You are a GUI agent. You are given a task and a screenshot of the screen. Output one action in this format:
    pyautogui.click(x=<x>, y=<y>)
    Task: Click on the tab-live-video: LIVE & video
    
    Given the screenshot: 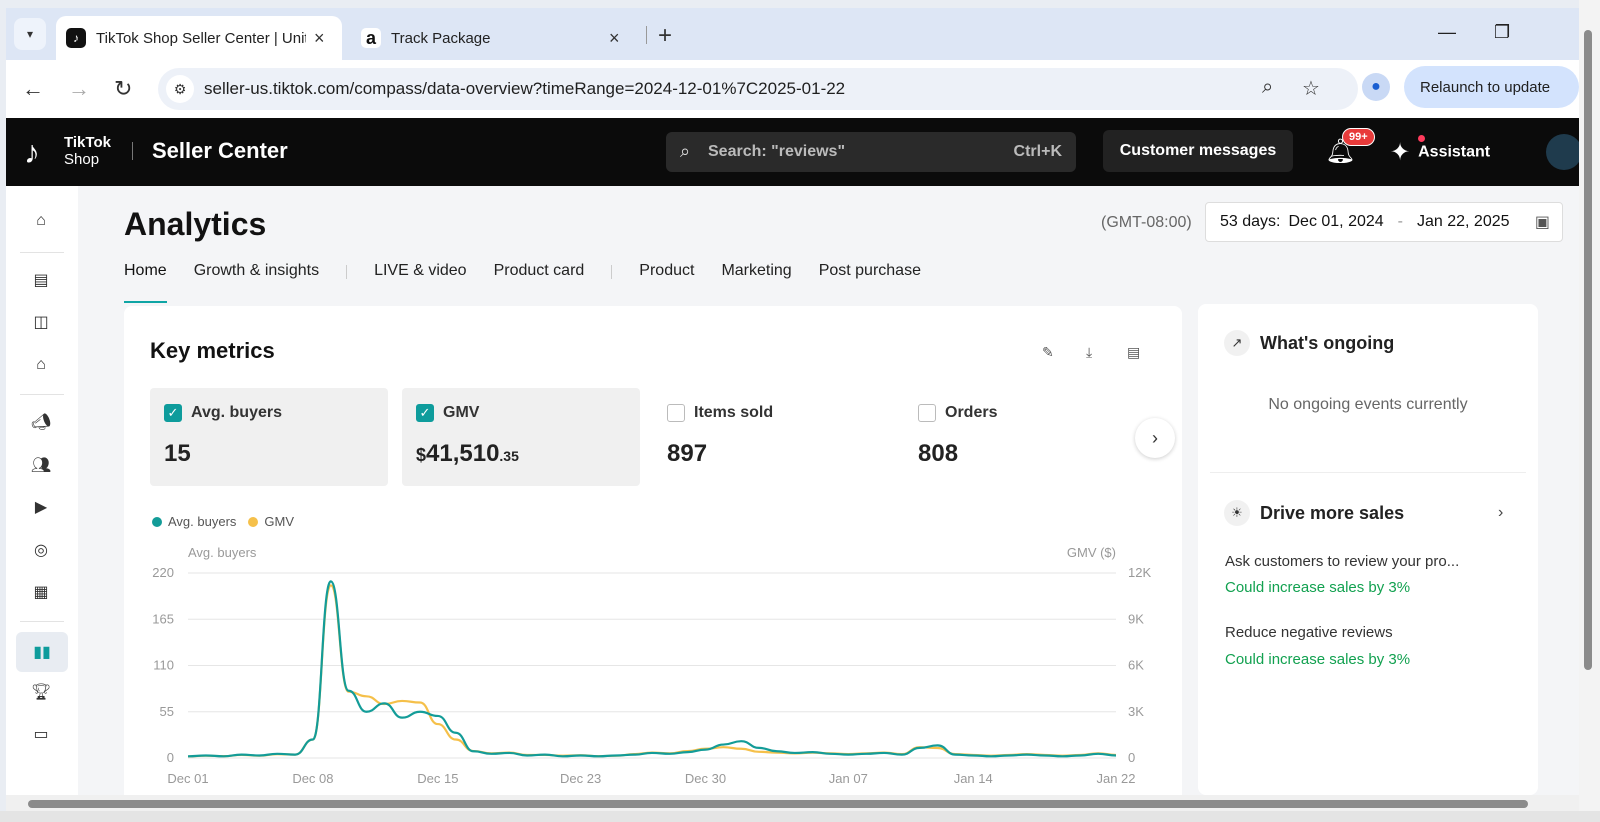 What is the action you would take?
    pyautogui.click(x=420, y=278)
    